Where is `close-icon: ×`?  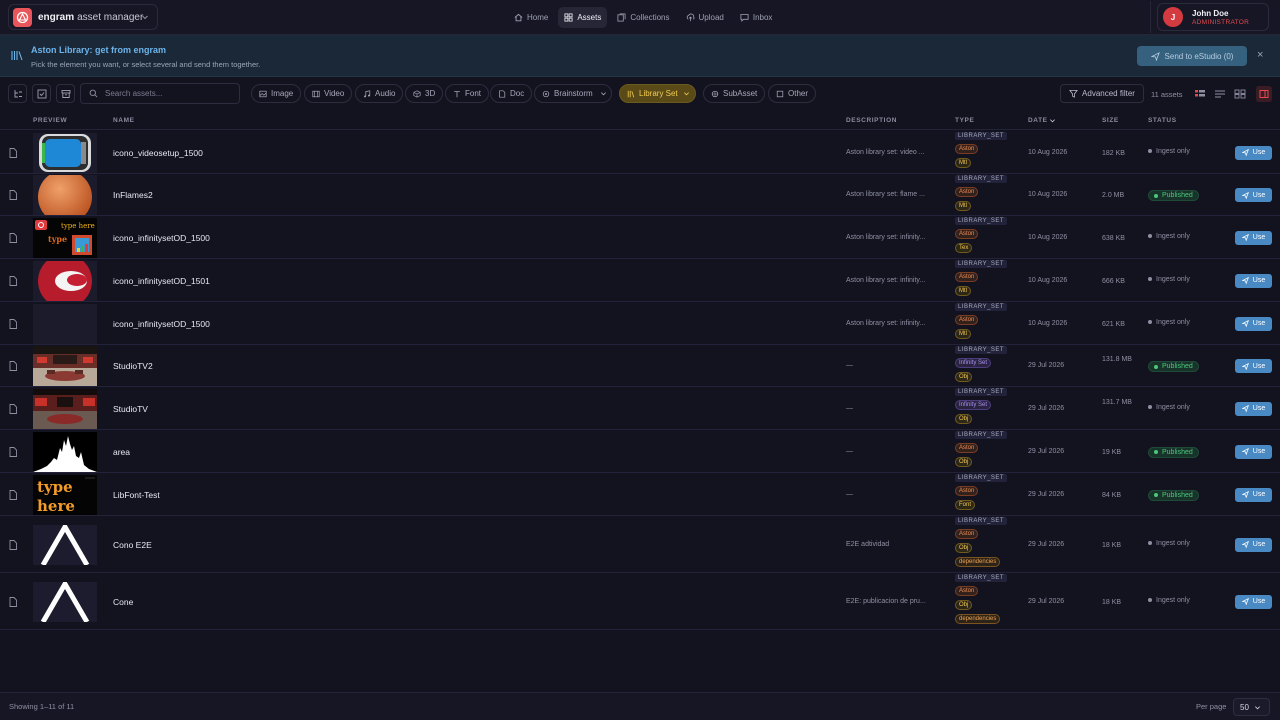
close-icon: × is located at coordinates (1260, 55).